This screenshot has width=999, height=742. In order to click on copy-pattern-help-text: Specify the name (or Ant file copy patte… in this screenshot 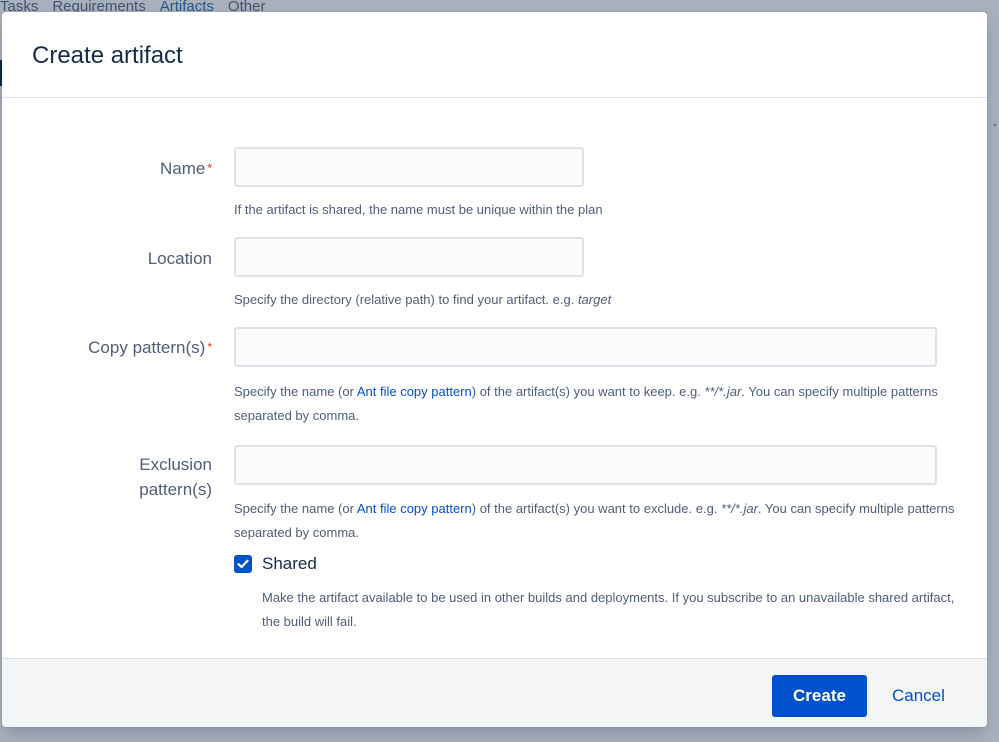, I will do `click(586, 403)`.